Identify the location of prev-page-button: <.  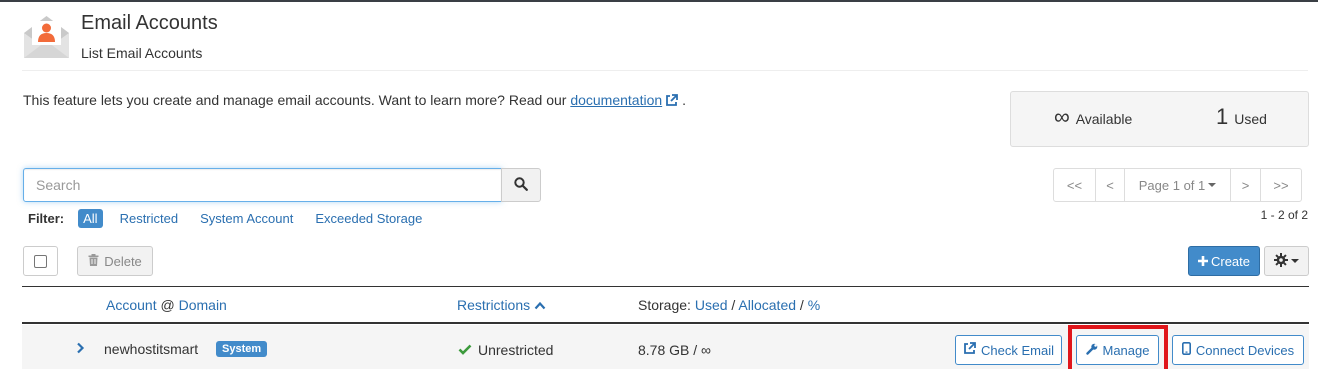
(1110, 185).